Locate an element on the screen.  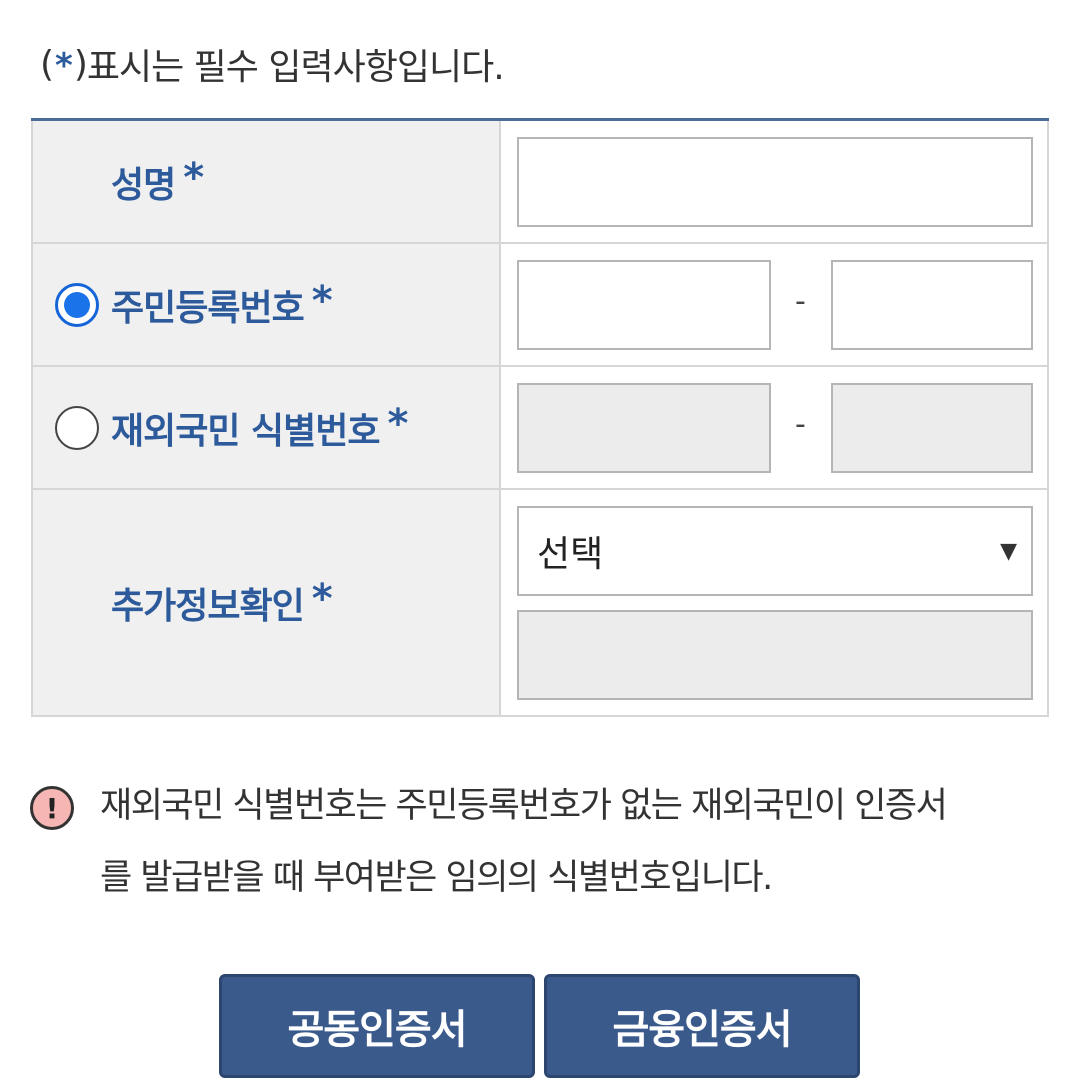
form-row-foreign-id: 재외국민 식별번호 * - is located at coordinates (540, 427).